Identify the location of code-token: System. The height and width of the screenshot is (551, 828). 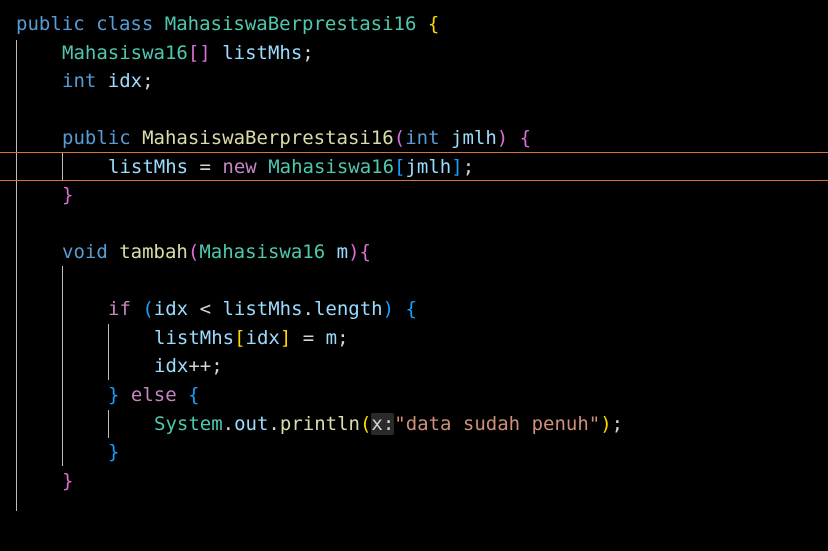
(188, 424).